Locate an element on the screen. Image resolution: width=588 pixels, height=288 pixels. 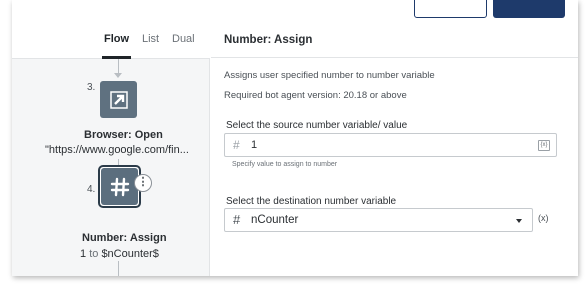
view-tabs: Flow List Dual is located at coordinates (111, 41).